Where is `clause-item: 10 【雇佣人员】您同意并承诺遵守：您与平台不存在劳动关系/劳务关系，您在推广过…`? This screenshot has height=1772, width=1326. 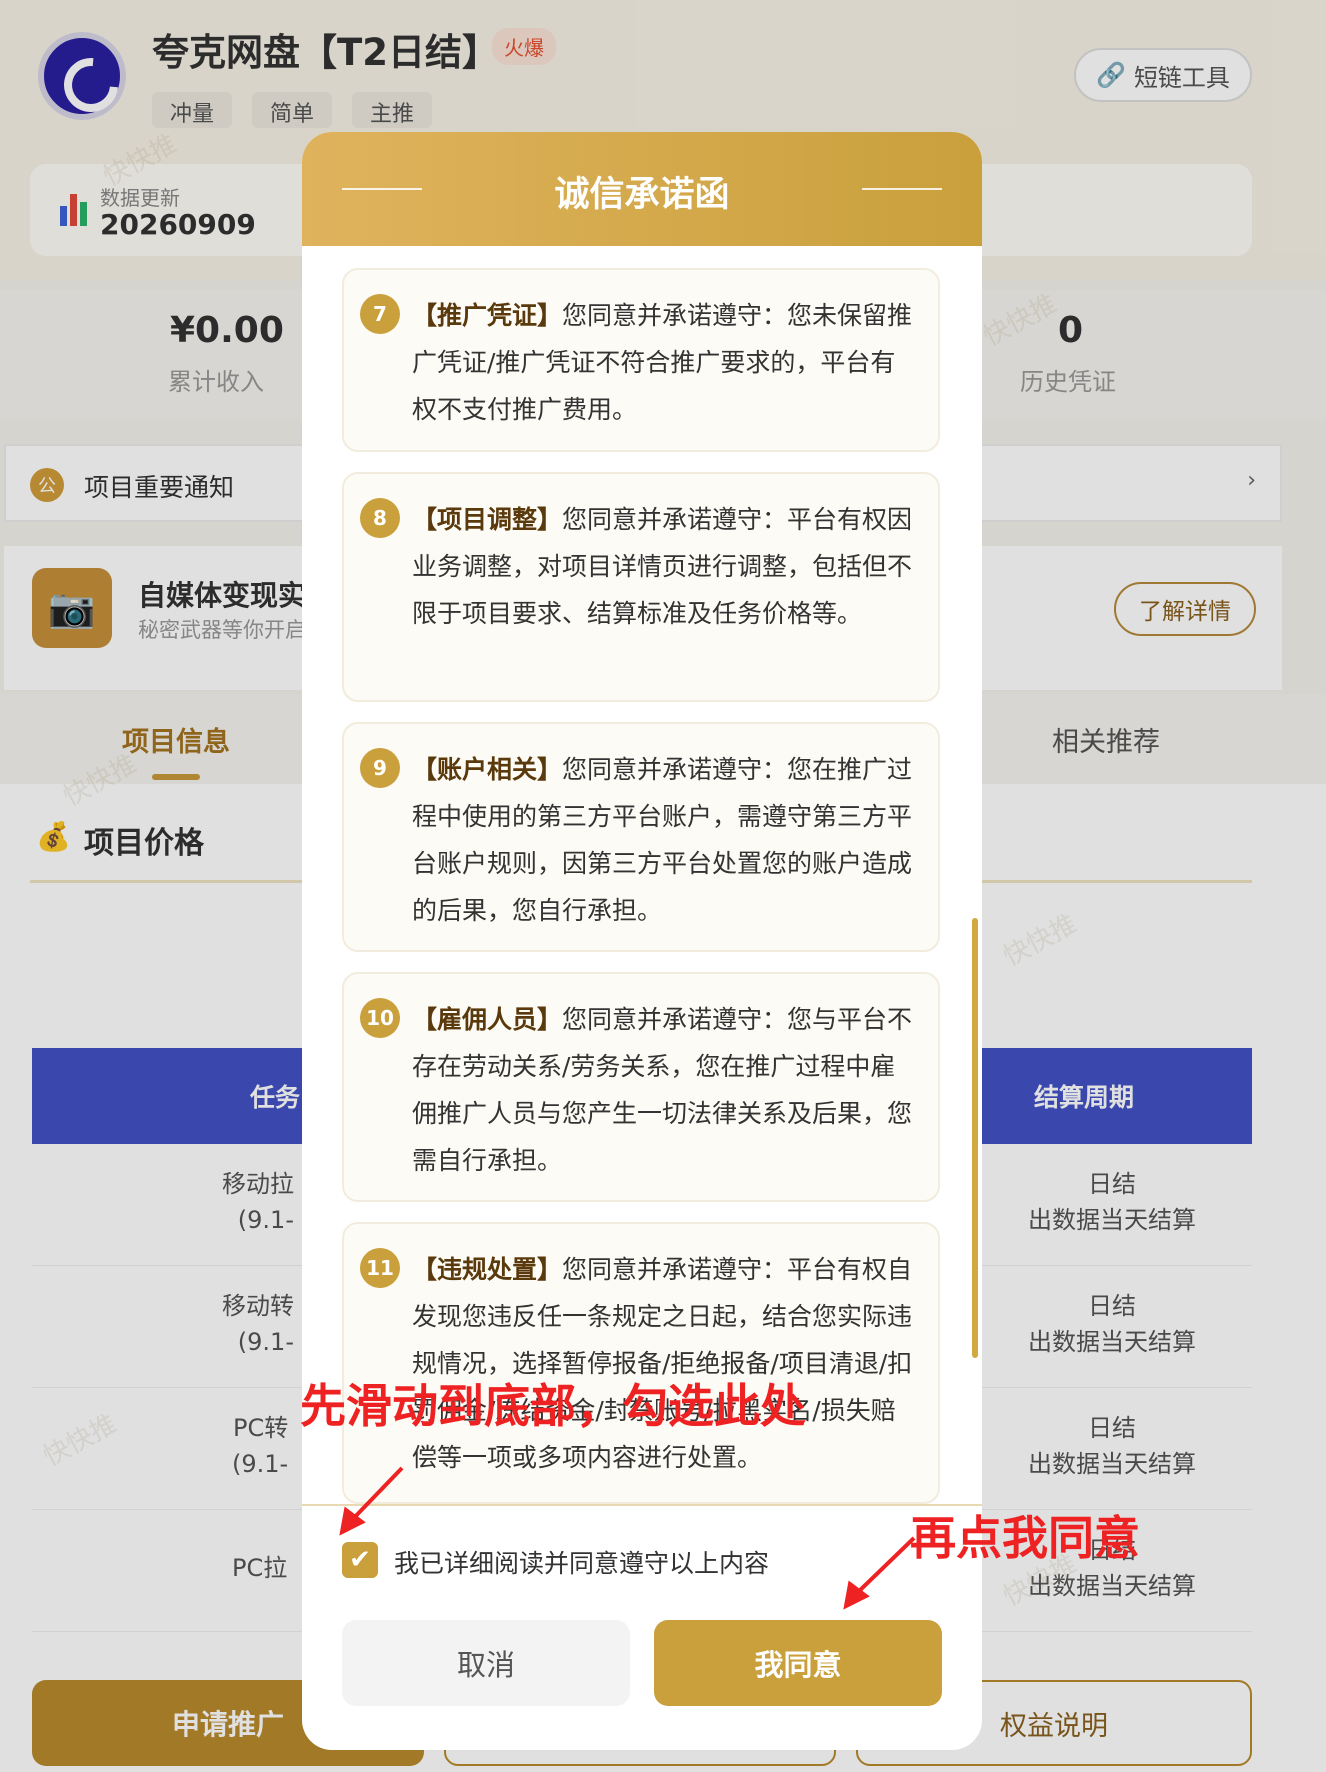
clause-item: 10 【雇佣人员】您同意并承诺遵守：您与平台不存在劳动关系/劳务关系，您在推广过… is located at coordinates (641, 1087).